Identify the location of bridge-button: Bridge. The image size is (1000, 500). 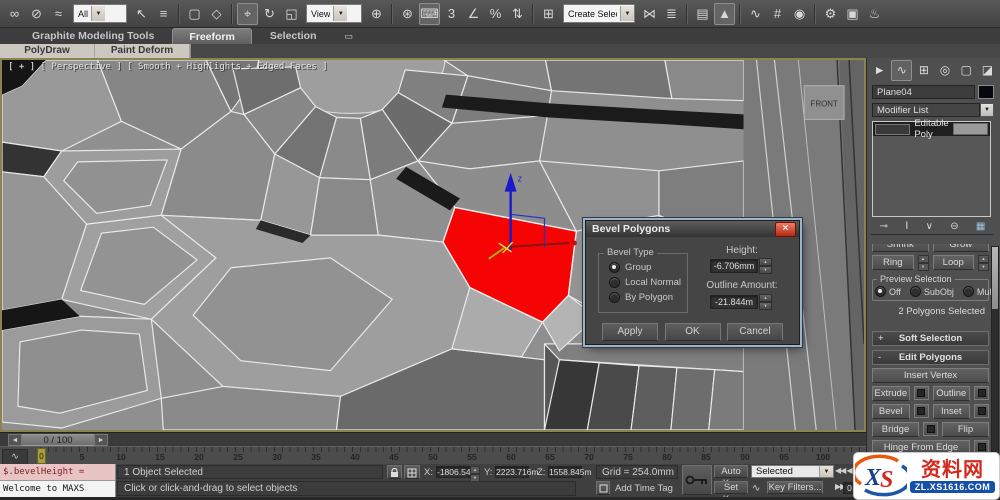
(895, 429).